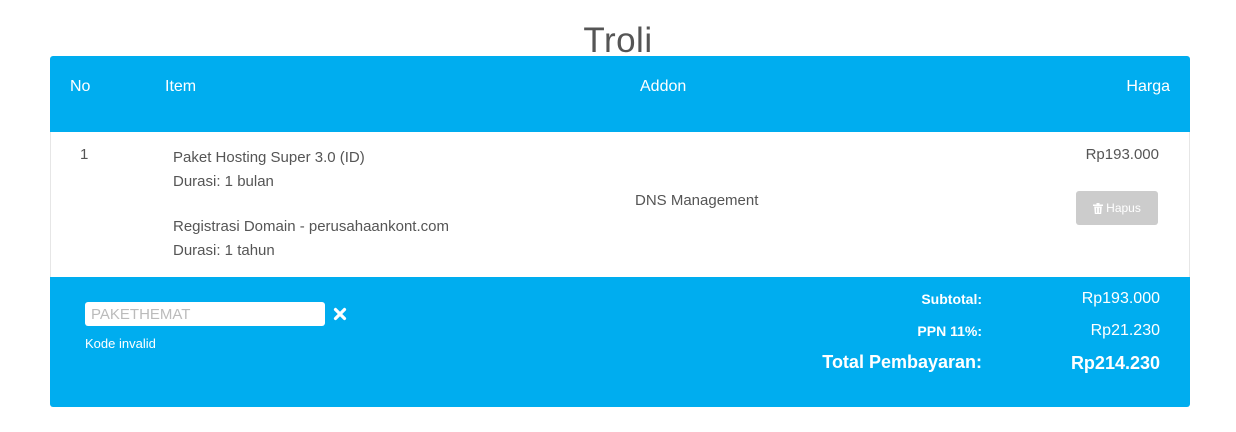 Image resolution: width=1236 pixels, height=432 pixels. I want to click on subtotal-value: Rp193.000, so click(1120, 298).